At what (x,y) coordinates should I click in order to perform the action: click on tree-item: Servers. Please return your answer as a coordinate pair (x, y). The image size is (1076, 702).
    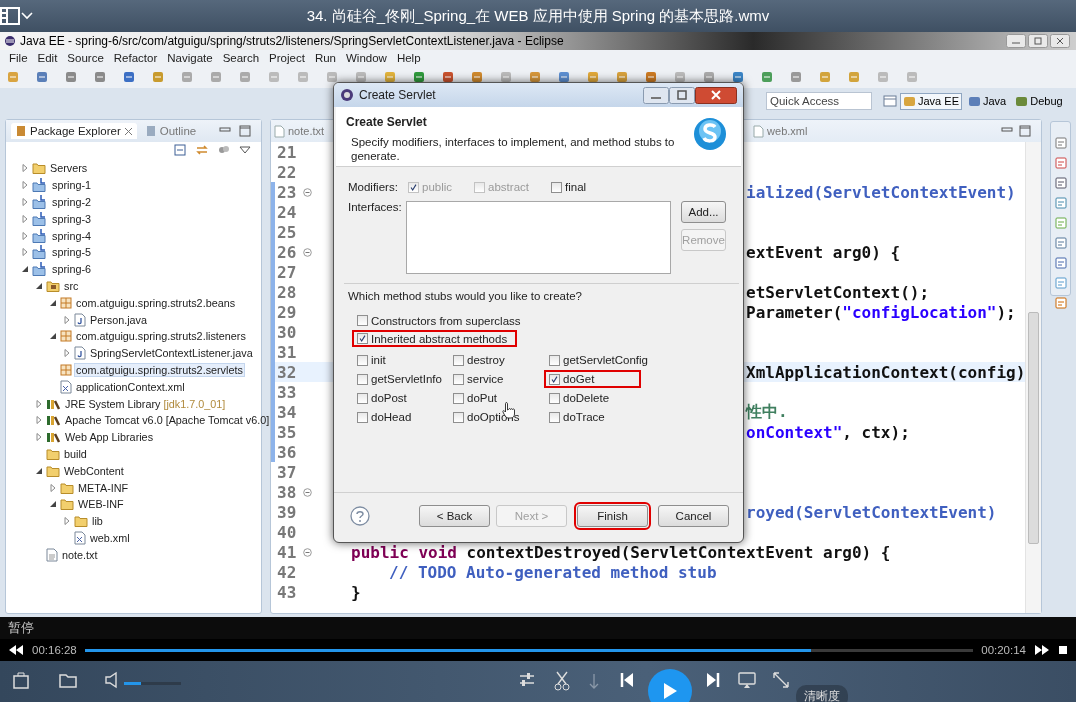
    Looking at the image, I should click on (69, 168).